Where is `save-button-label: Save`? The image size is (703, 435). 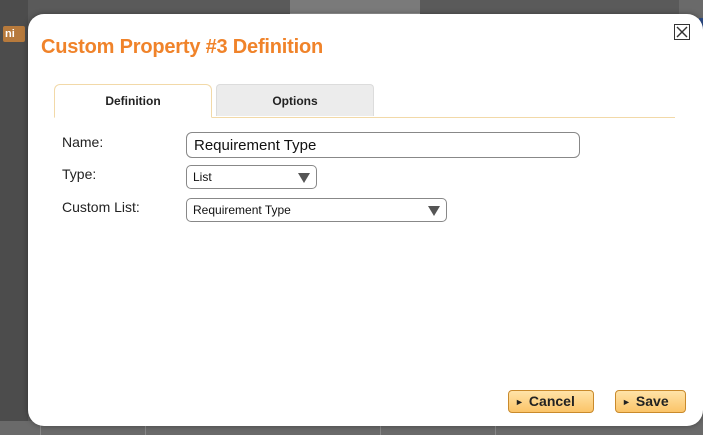
save-button-label: Save is located at coordinates (652, 401).